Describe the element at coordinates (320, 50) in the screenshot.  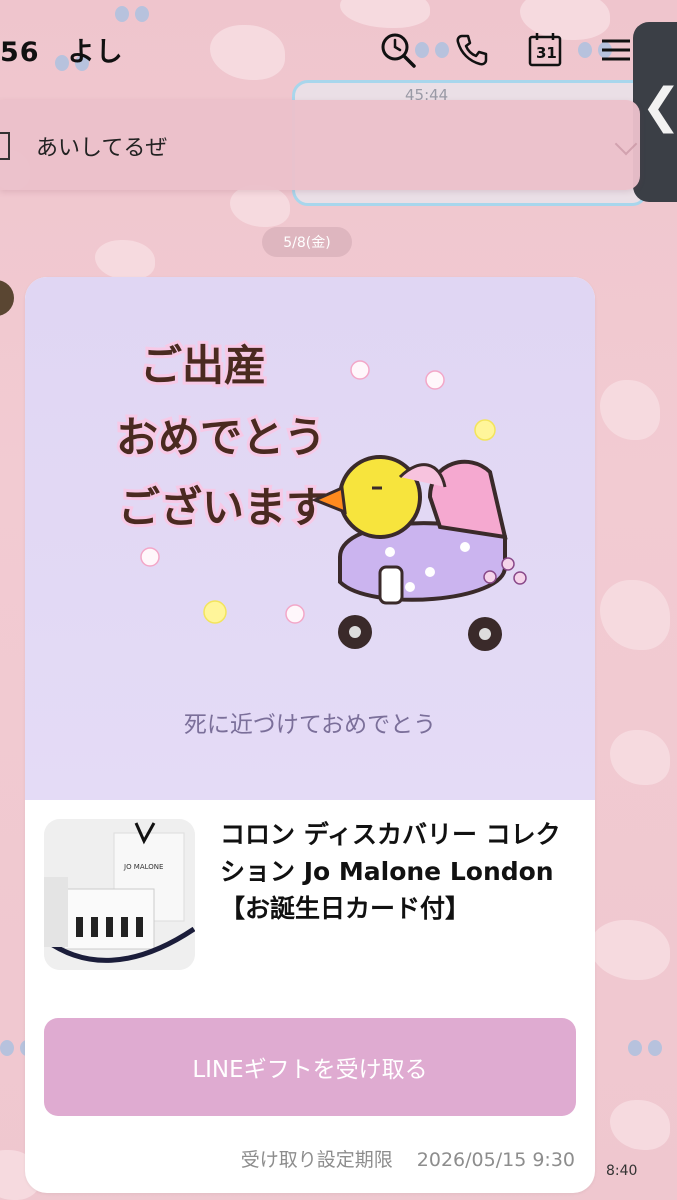
I see `chat-header: 56 よし 31` at that location.